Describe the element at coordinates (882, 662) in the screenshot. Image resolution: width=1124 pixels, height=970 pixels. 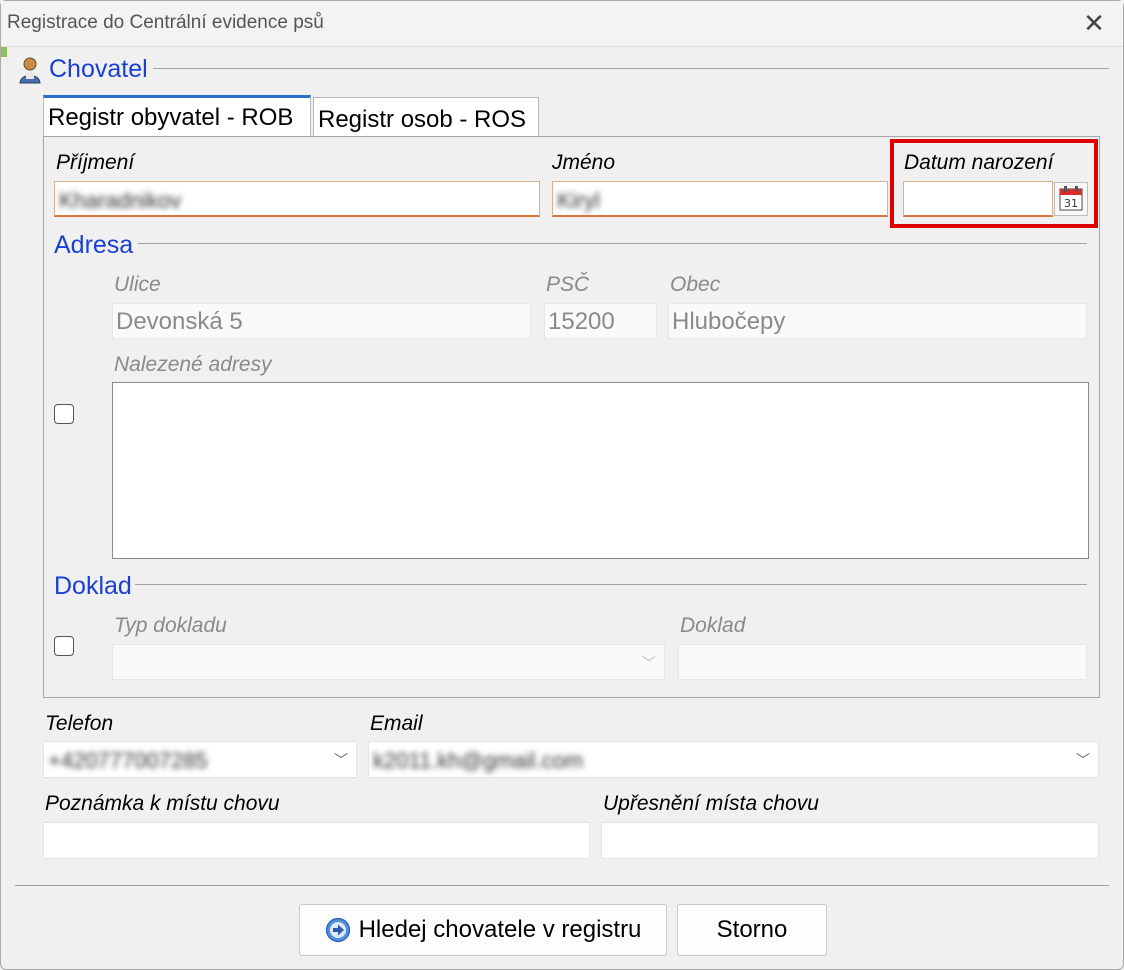
I see `document-number-input` at that location.